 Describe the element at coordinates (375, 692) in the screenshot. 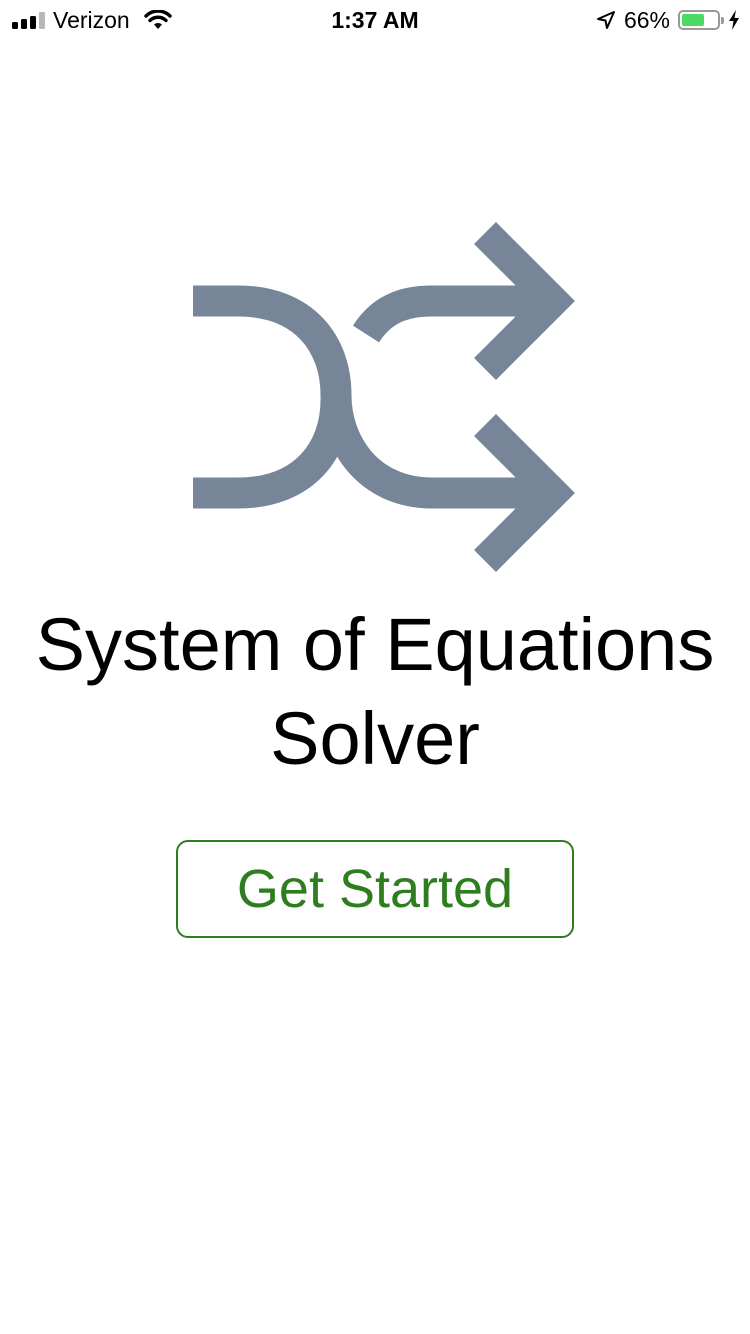

I see `app-title: System of Equations Solver` at that location.